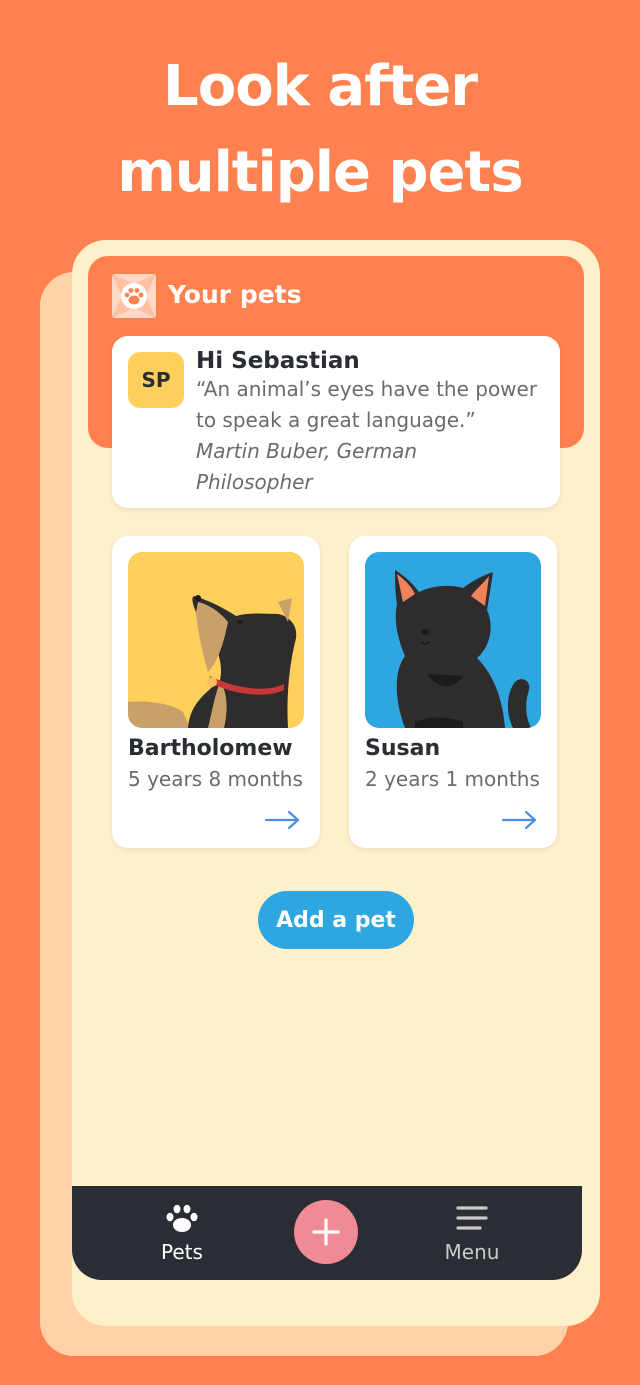  What do you see at coordinates (182, 1252) in the screenshot?
I see `tab-pets-label: Pets` at bounding box center [182, 1252].